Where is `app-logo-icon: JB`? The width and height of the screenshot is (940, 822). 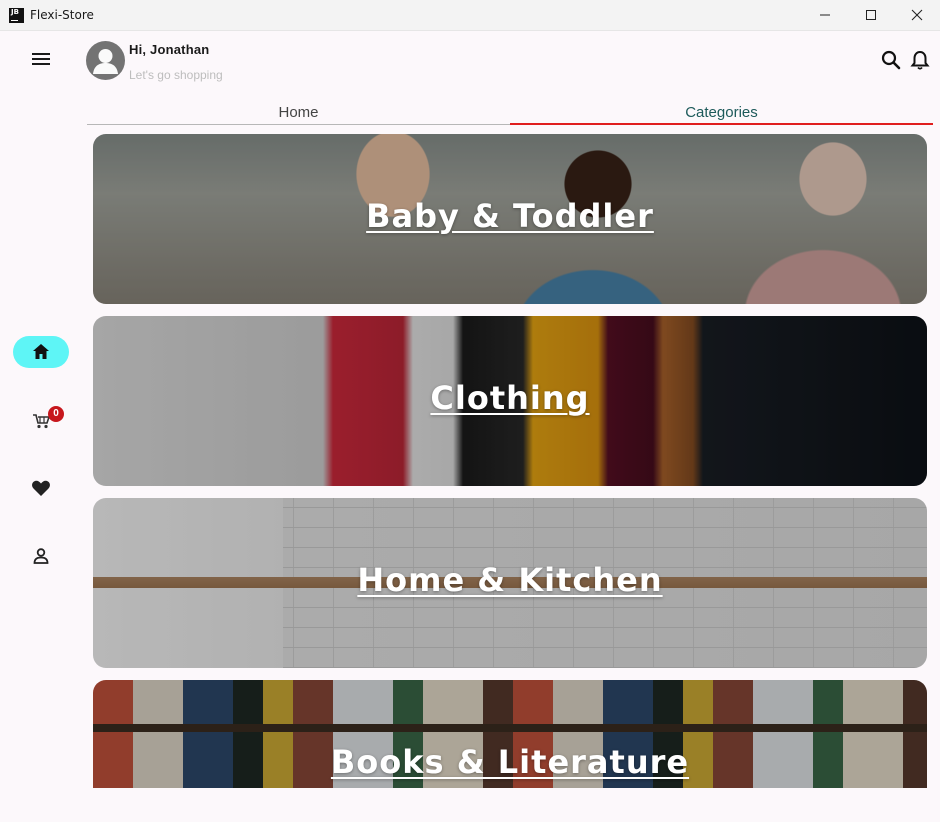
app-logo-icon: JB is located at coordinates (16, 15).